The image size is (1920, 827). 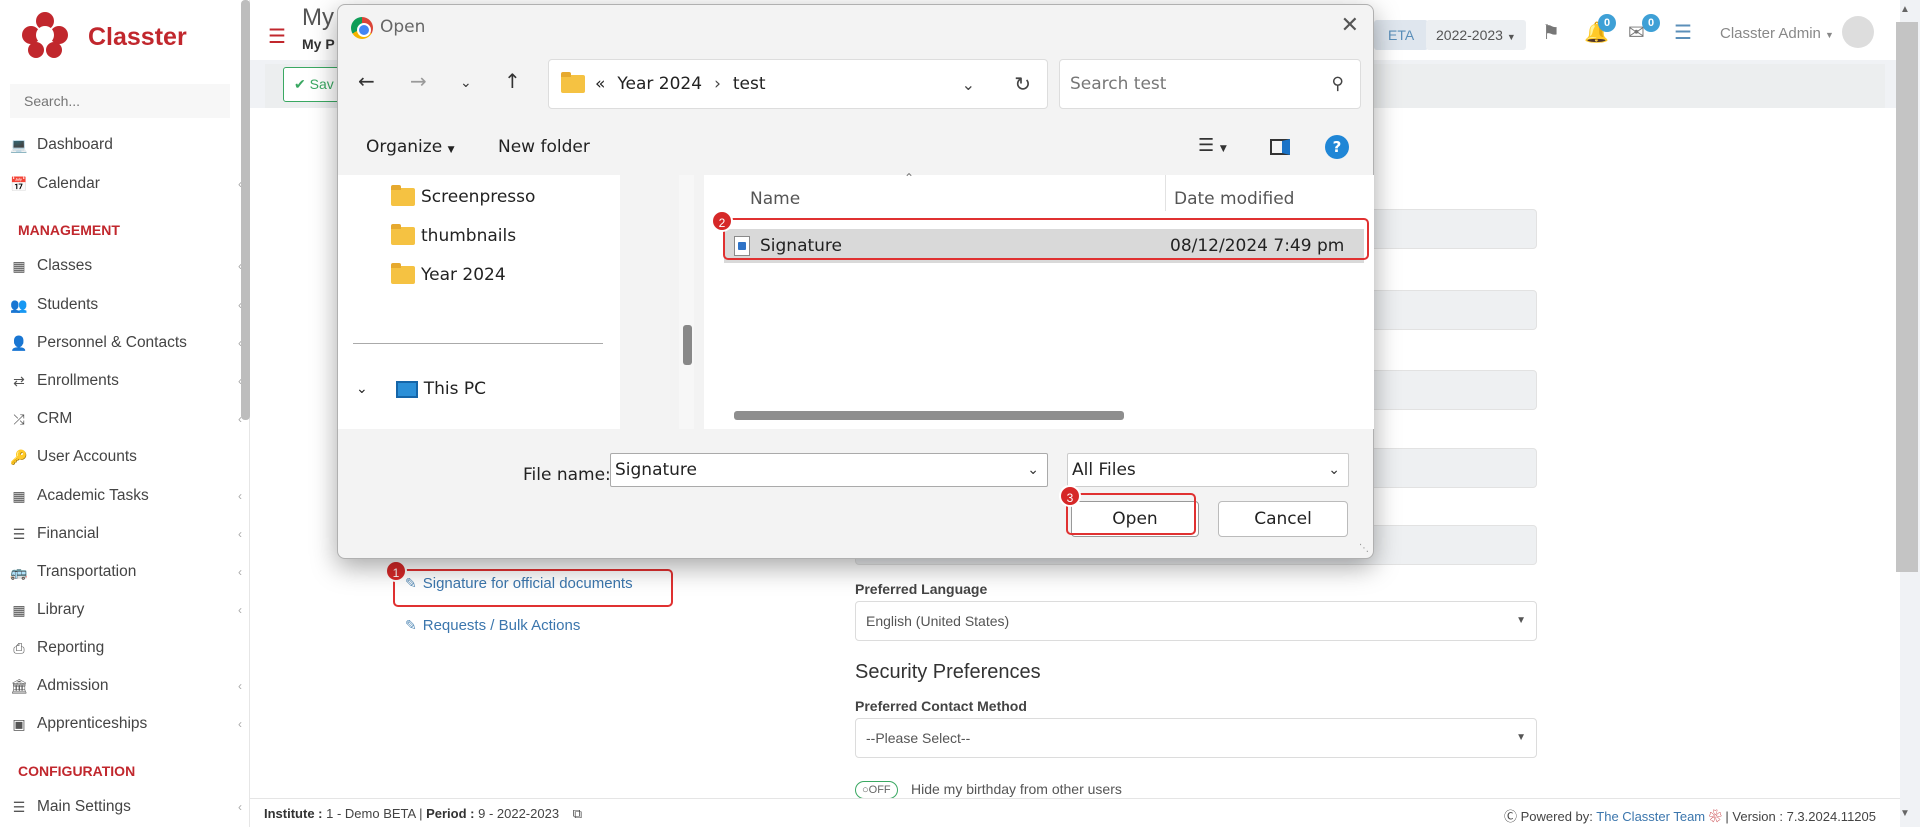 I want to click on crm-icon: ⤮, so click(x=19, y=418).